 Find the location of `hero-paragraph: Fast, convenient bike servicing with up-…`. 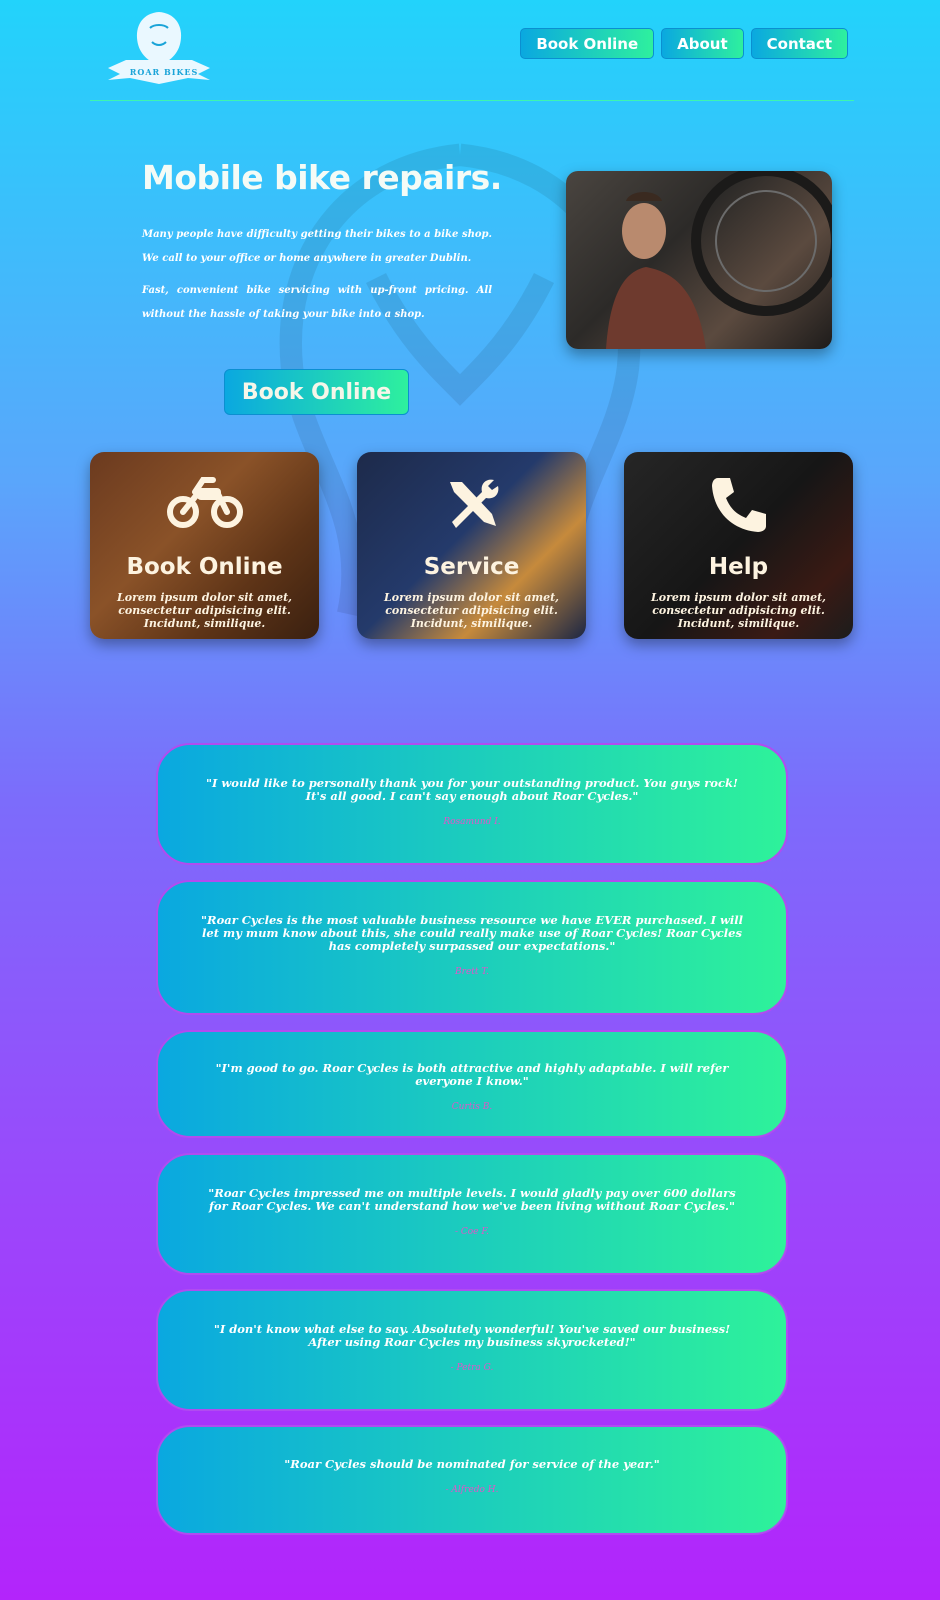

hero-paragraph: Fast, convenient bike servicing with up-… is located at coordinates (317, 302).